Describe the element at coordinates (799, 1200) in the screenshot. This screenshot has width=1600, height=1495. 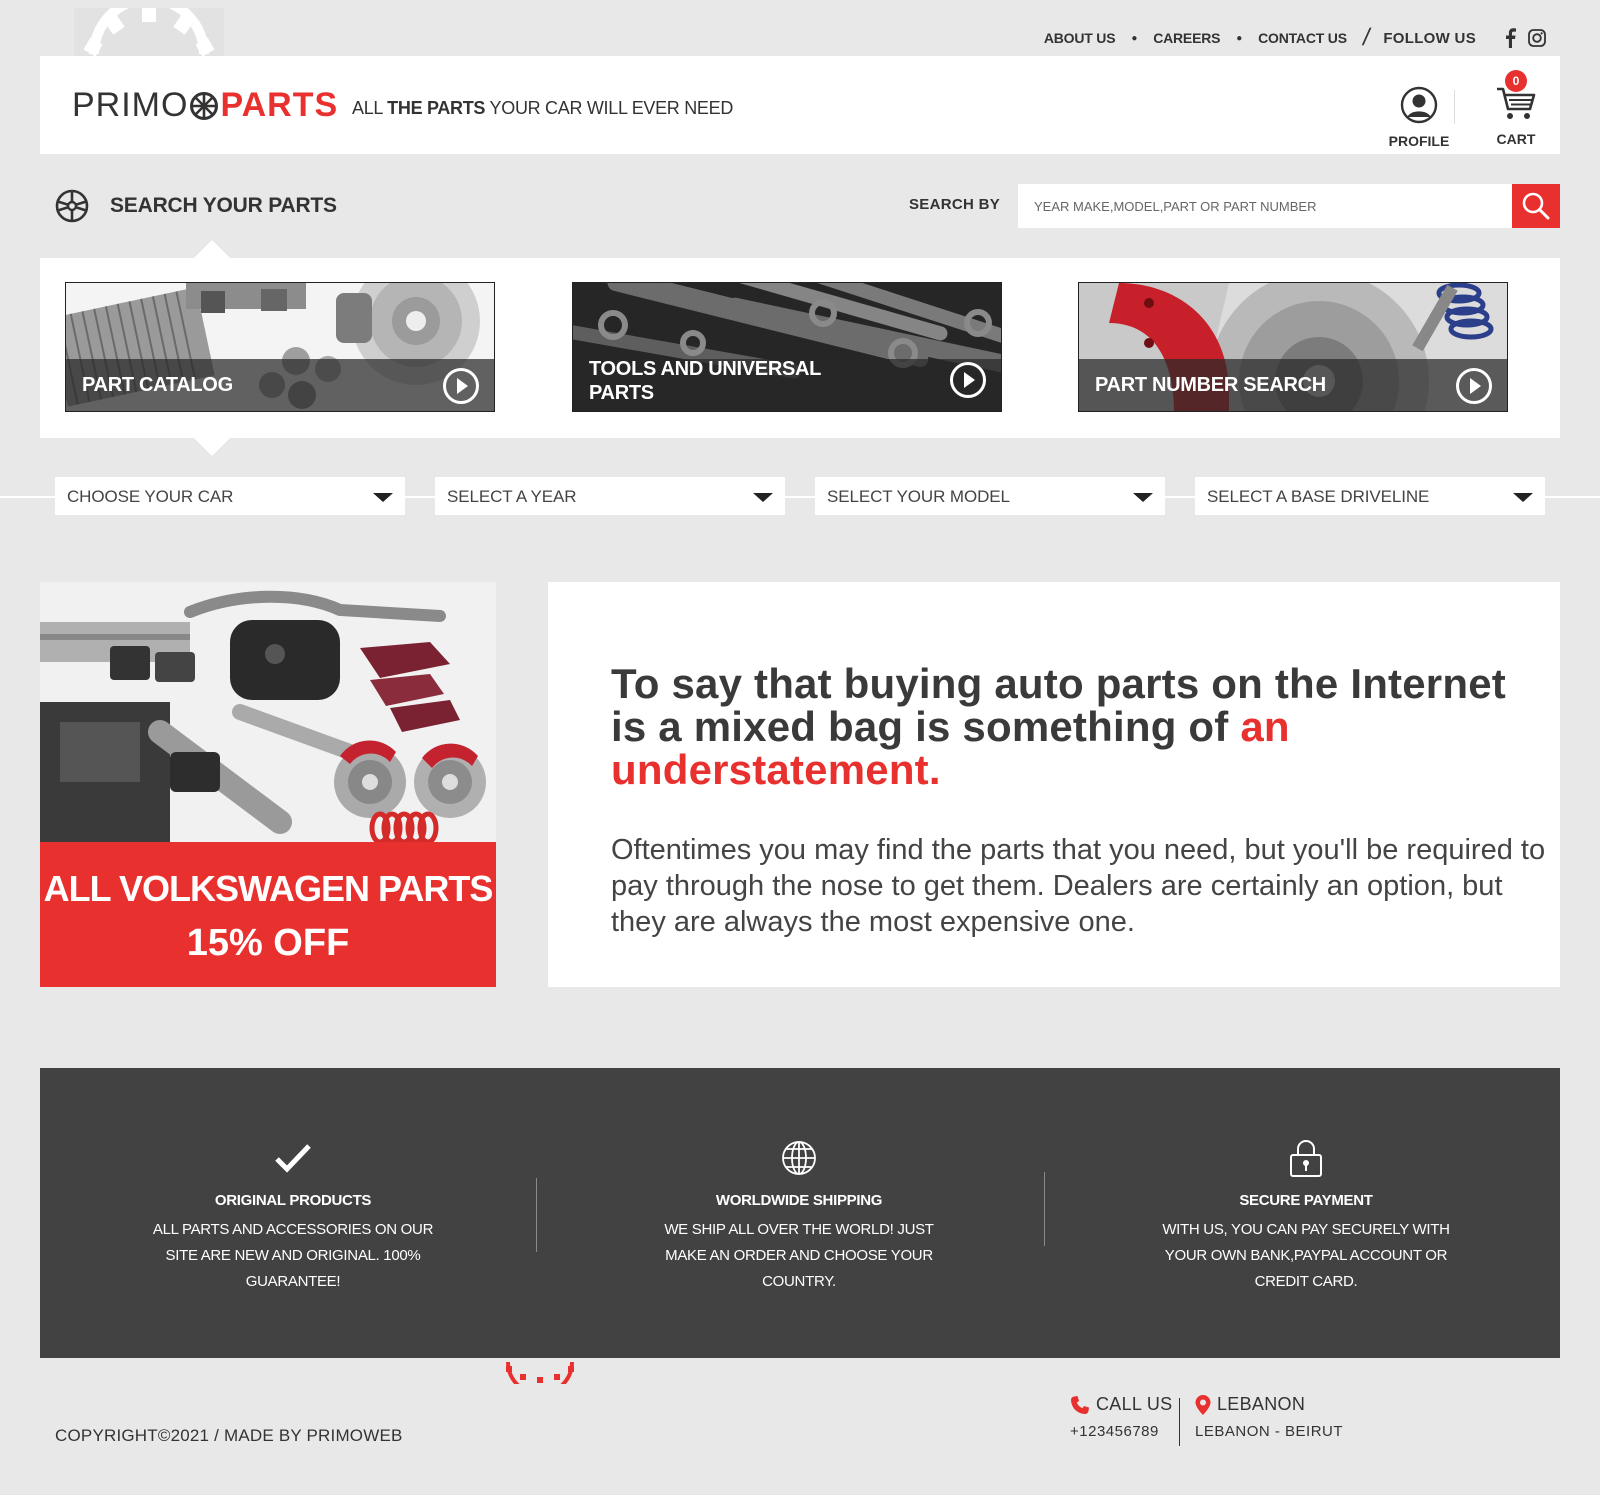
I see `feature-title: WORLDWIDE SHIPPING` at that location.